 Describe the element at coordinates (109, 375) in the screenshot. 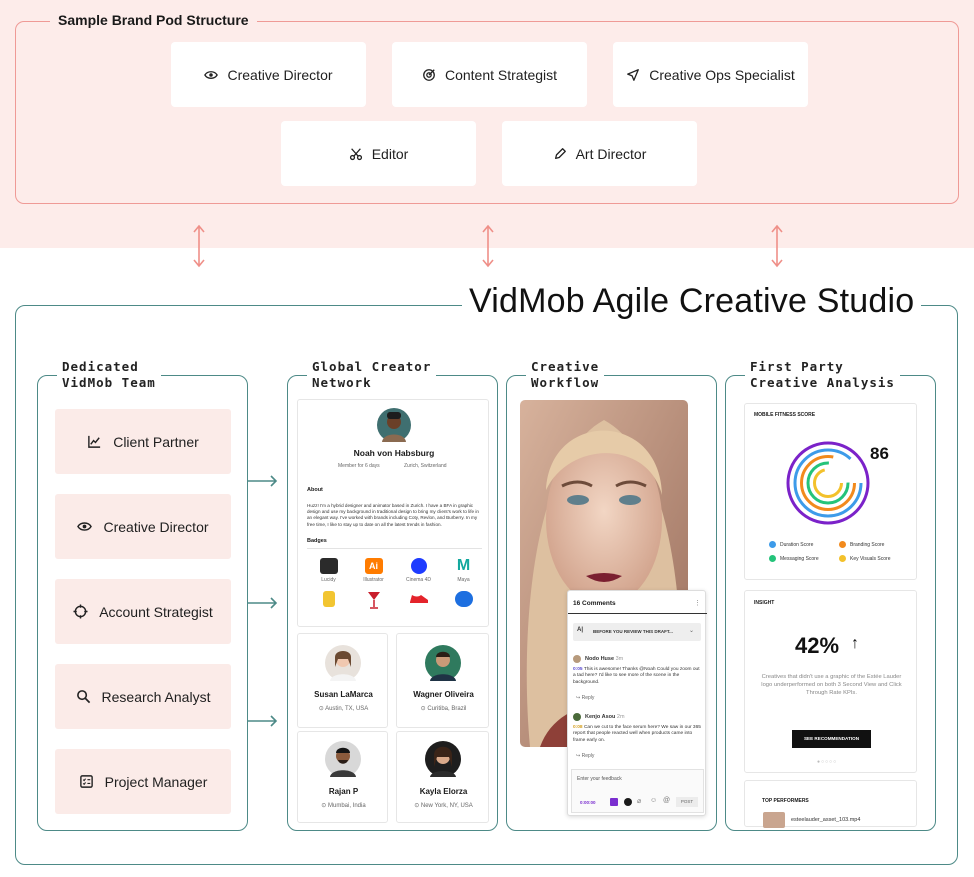

I see `column-label-team: Dedicated VidMob Team` at that location.